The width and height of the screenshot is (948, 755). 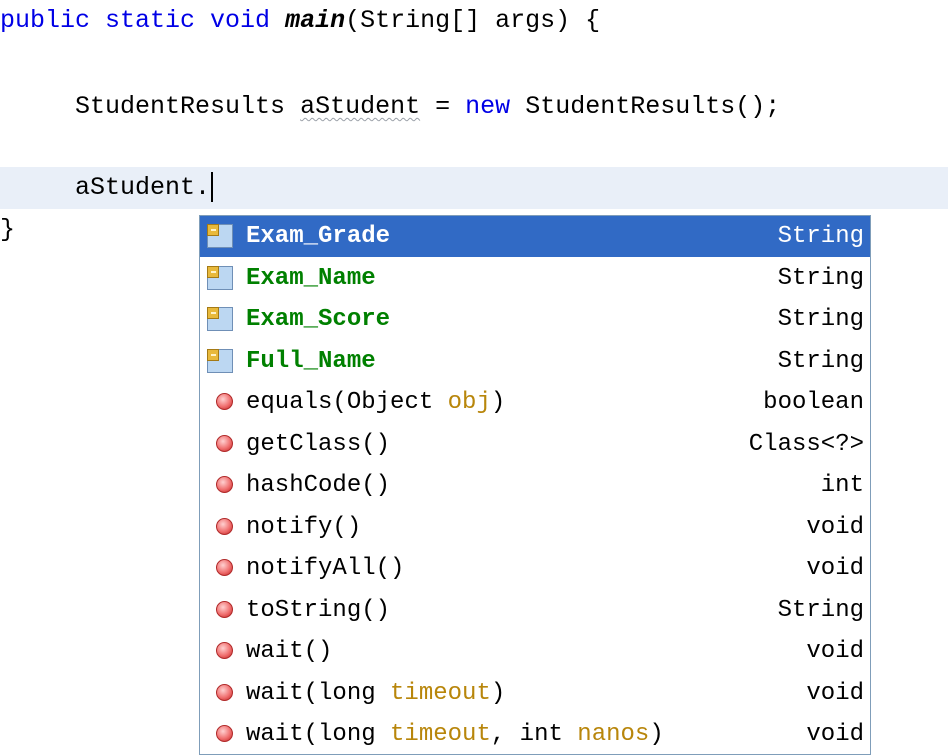 I want to click on completion-item-notifyall: notifyAll() void, so click(x=535, y=568).